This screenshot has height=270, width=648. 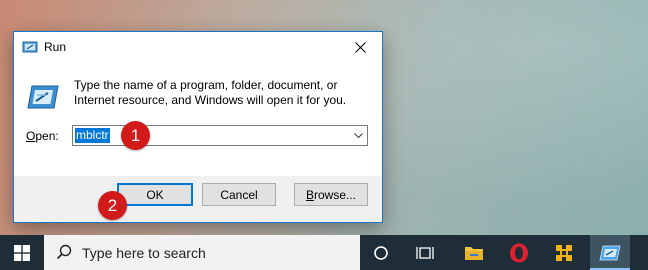 What do you see at coordinates (92, 135) in the screenshot?
I see `open-input-selected-text: mblctr` at bounding box center [92, 135].